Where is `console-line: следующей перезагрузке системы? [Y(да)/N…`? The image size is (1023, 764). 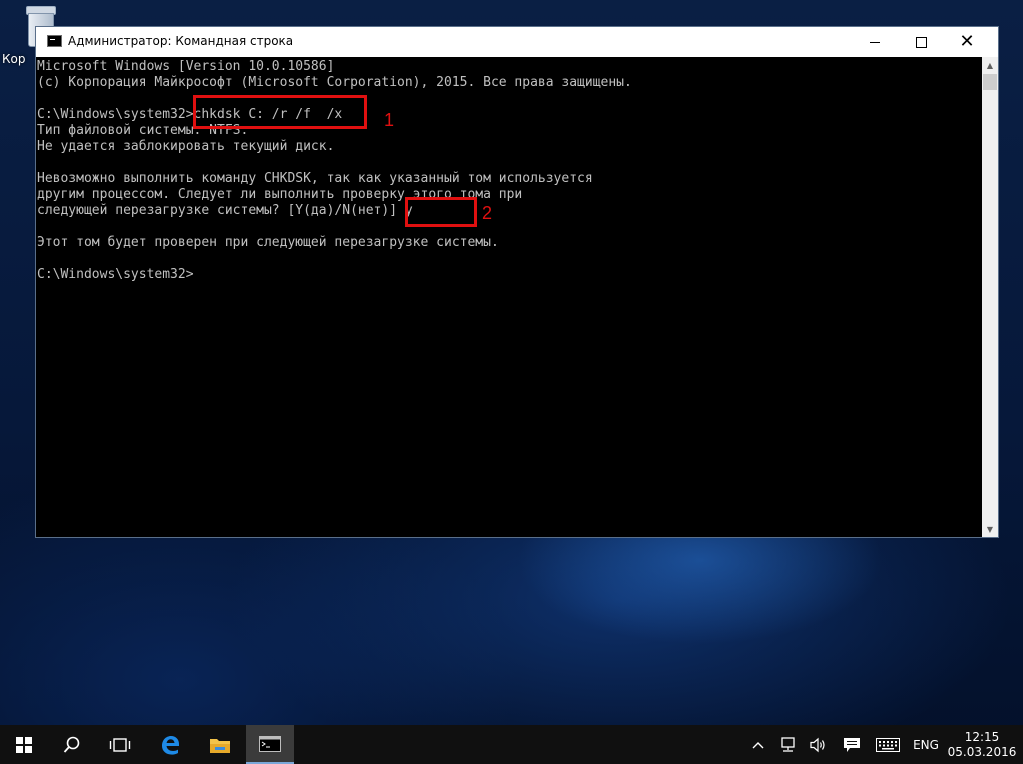
console-line: следующей перезагрузке системы? [Y(да)/N… is located at coordinates (225, 210).